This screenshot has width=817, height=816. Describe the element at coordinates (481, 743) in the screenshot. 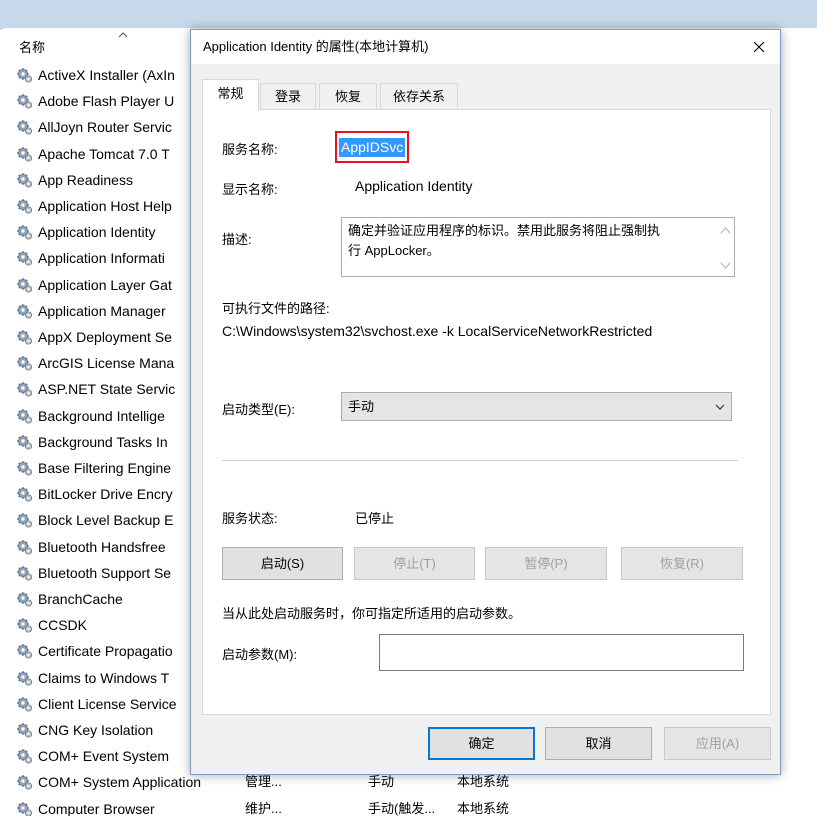

I see `ok-button: 确定` at that location.